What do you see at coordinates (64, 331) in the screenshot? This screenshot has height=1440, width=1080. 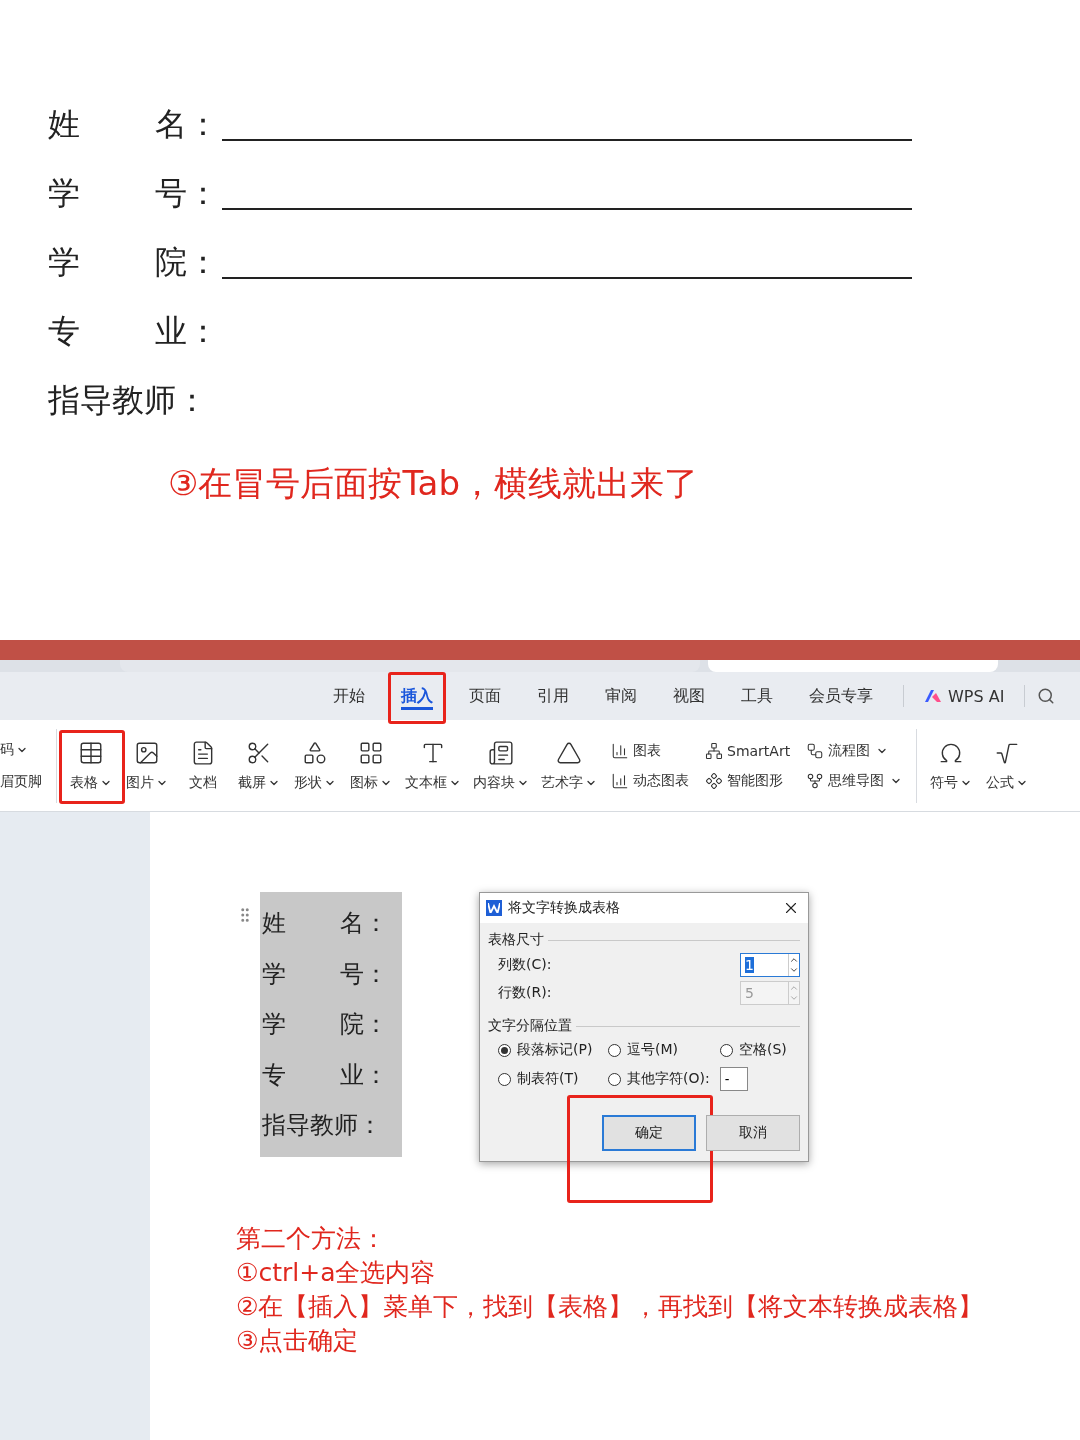 I see `form-label: 专` at bounding box center [64, 331].